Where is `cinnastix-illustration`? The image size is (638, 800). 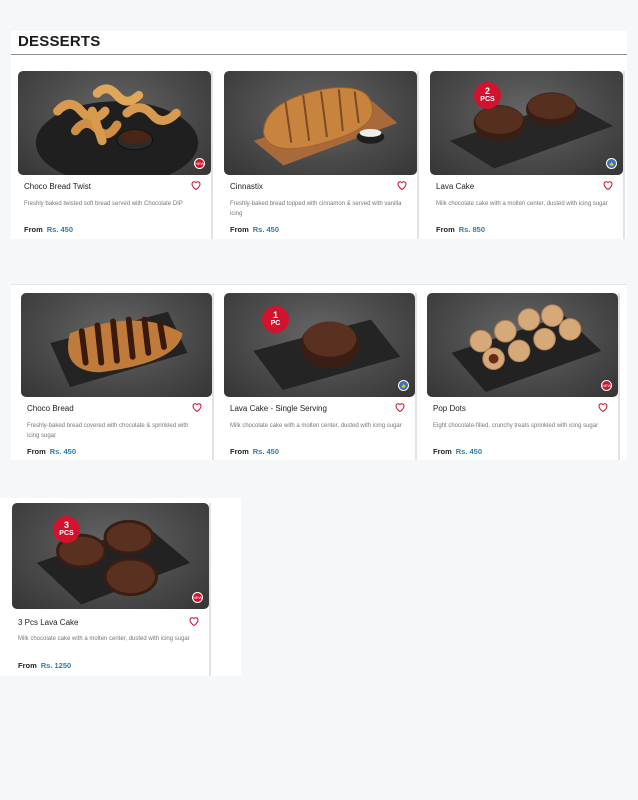 cinnastix-illustration is located at coordinates (325, 126).